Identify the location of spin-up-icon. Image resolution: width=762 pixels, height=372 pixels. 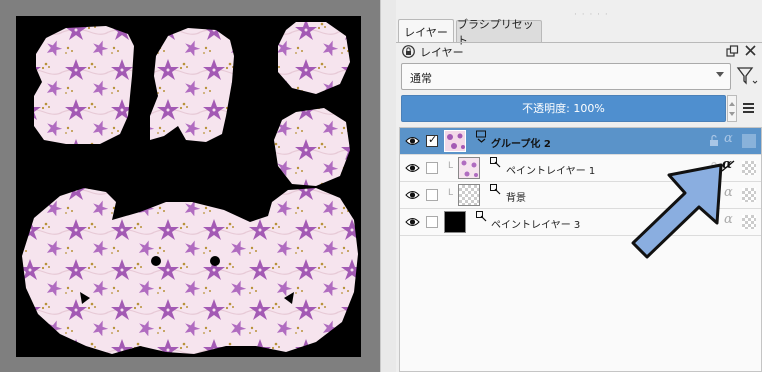
(732, 104).